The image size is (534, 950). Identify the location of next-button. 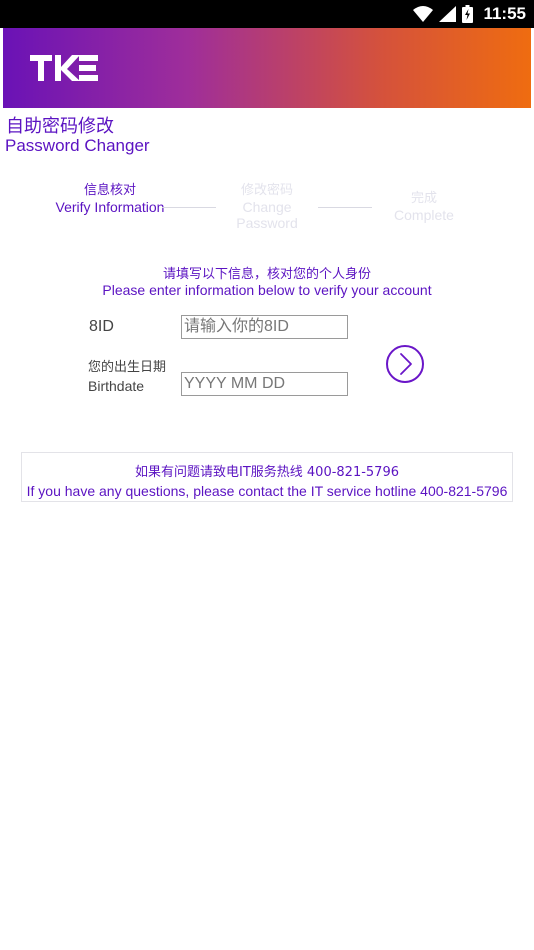
(405, 364).